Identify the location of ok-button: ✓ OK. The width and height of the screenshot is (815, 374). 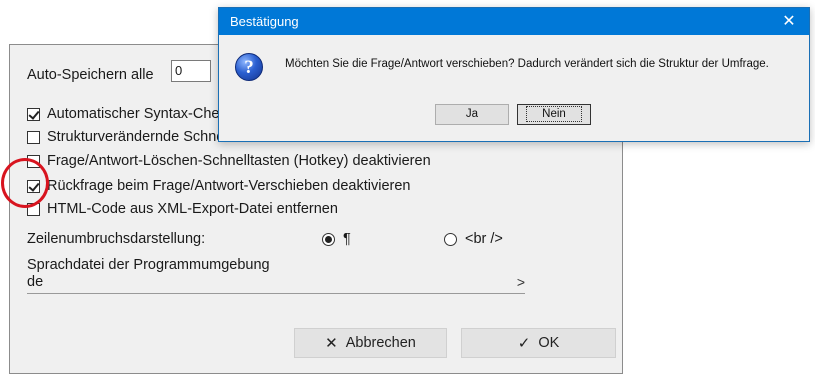
(538, 343).